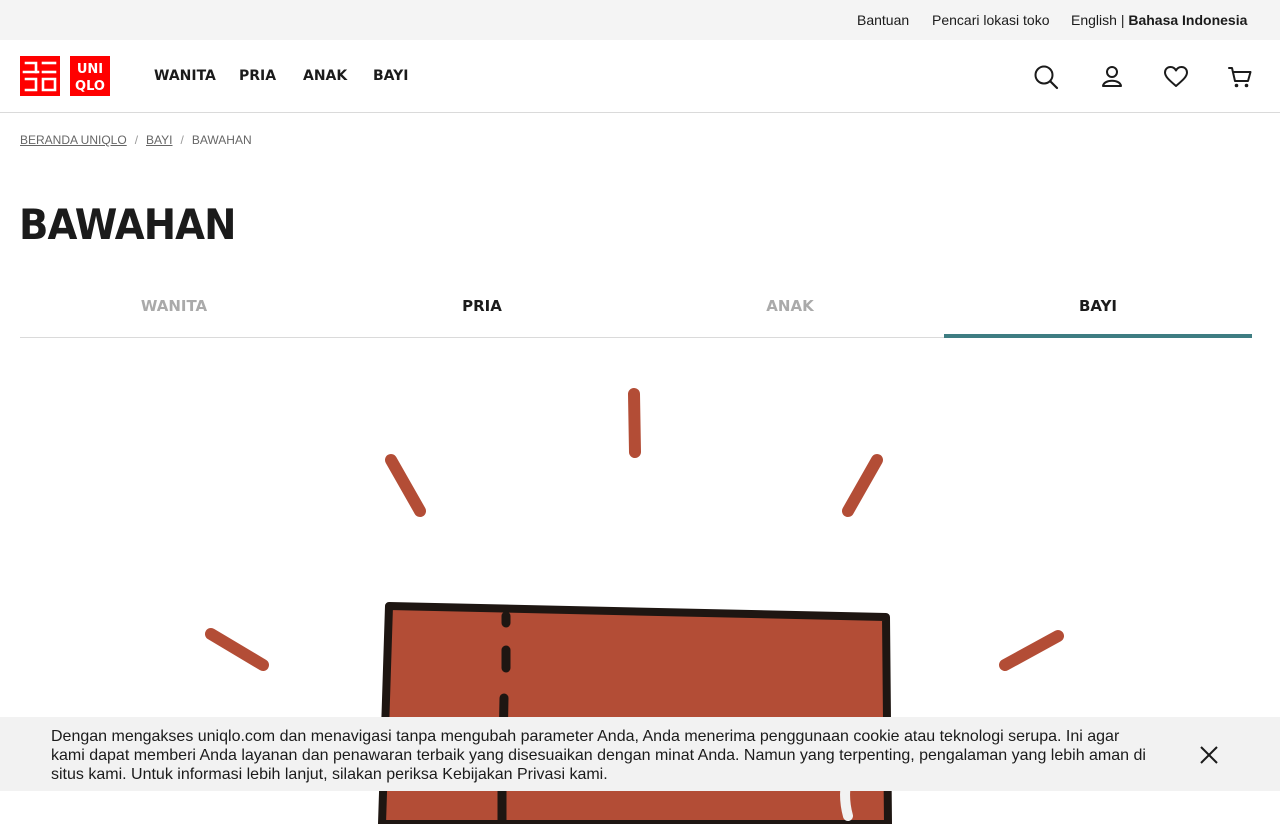  I want to click on tab-wanita: WANITA, so click(174, 308).